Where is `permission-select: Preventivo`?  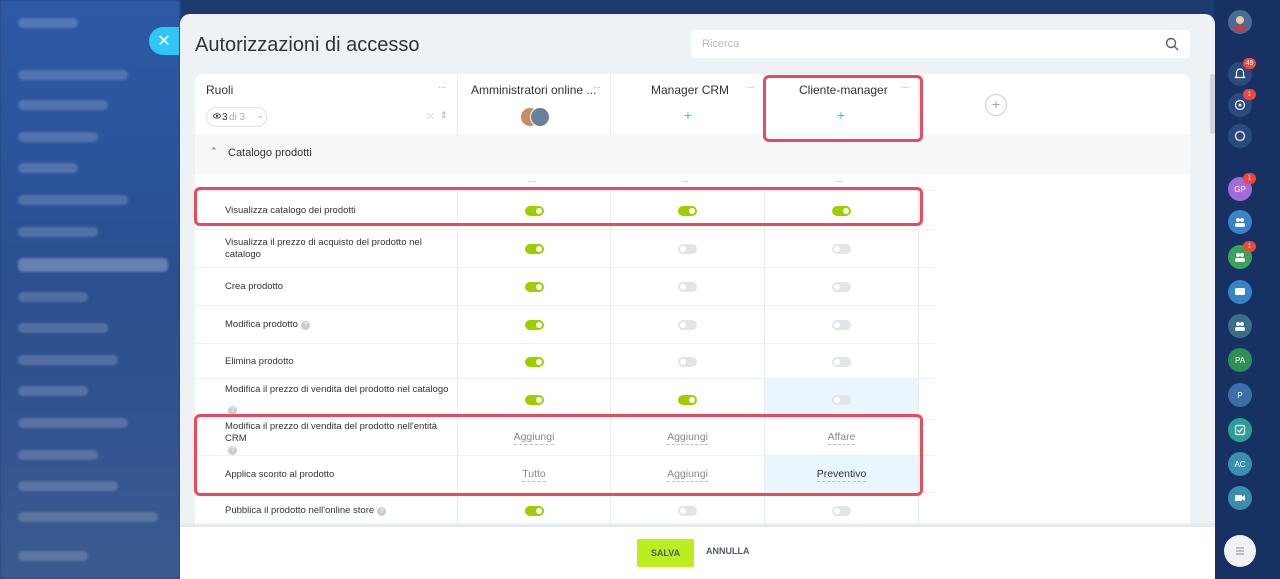
permission-select: Preventivo is located at coordinates (841, 475).